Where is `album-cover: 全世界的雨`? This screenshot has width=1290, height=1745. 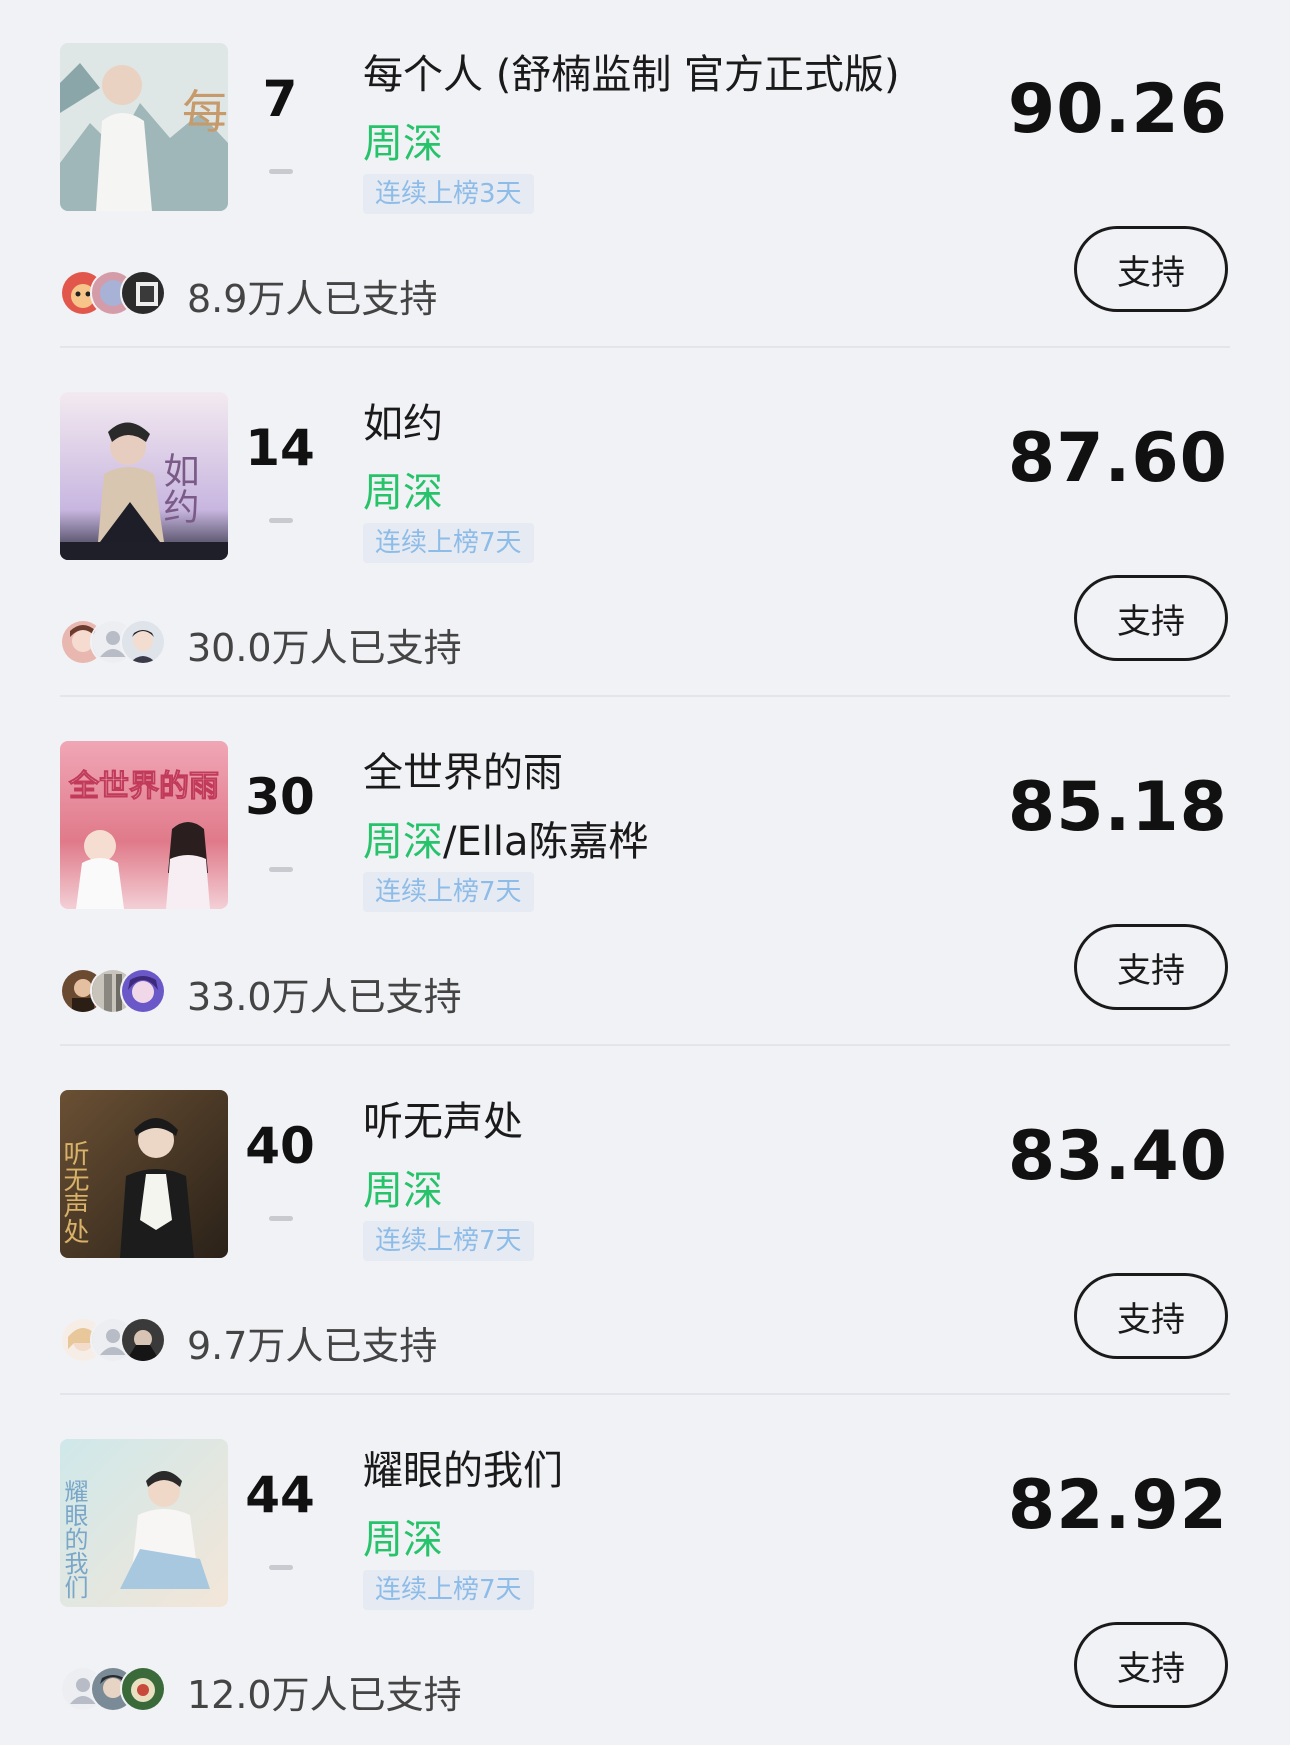 album-cover: 全世界的雨 is located at coordinates (144, 825).